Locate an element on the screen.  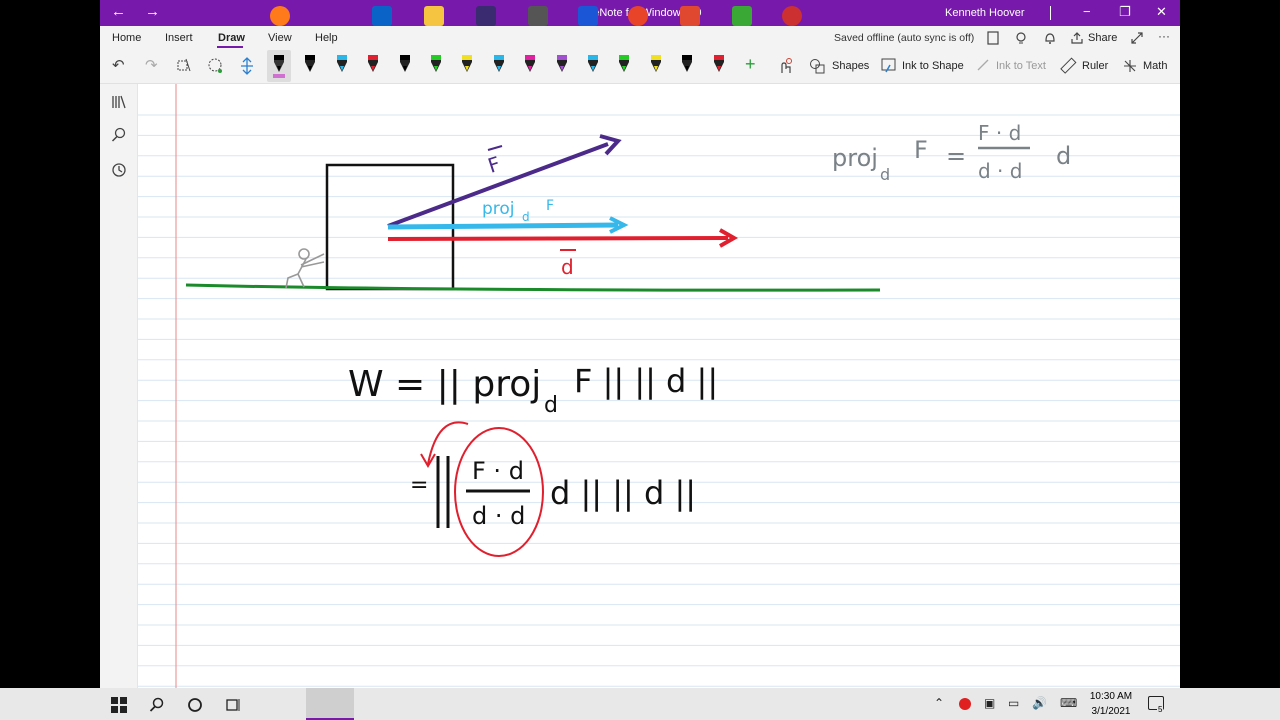
pen-5-icon is located at coordinates (404, 66).